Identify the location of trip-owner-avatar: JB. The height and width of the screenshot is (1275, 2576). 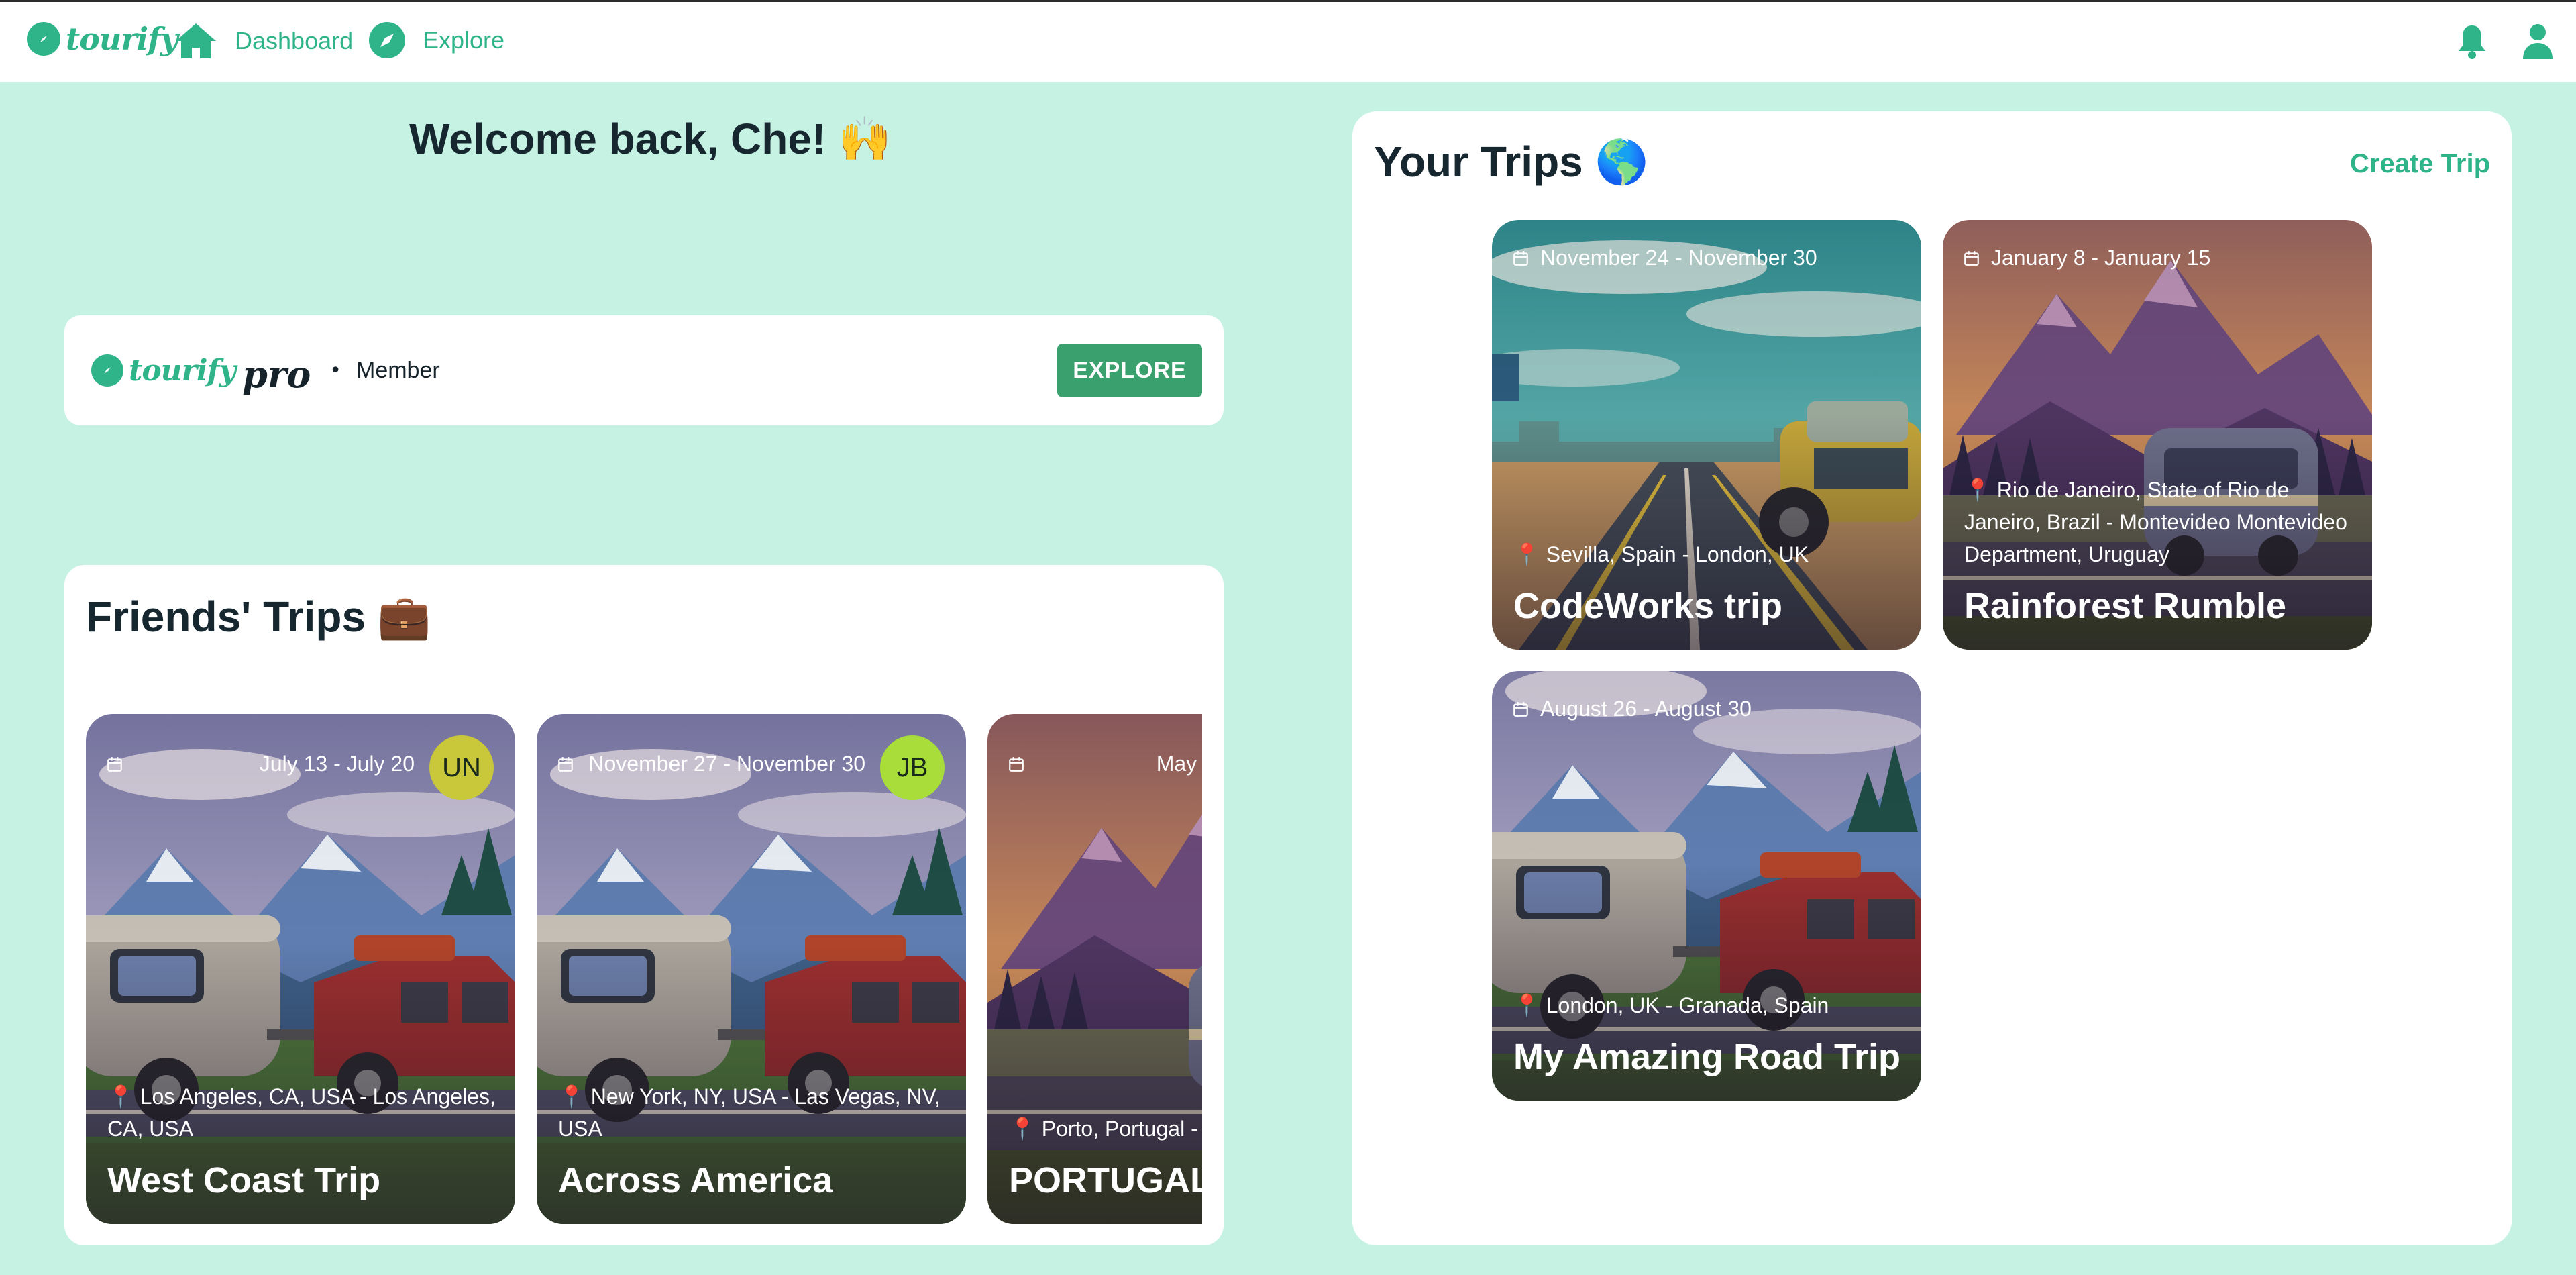
(912, 767).